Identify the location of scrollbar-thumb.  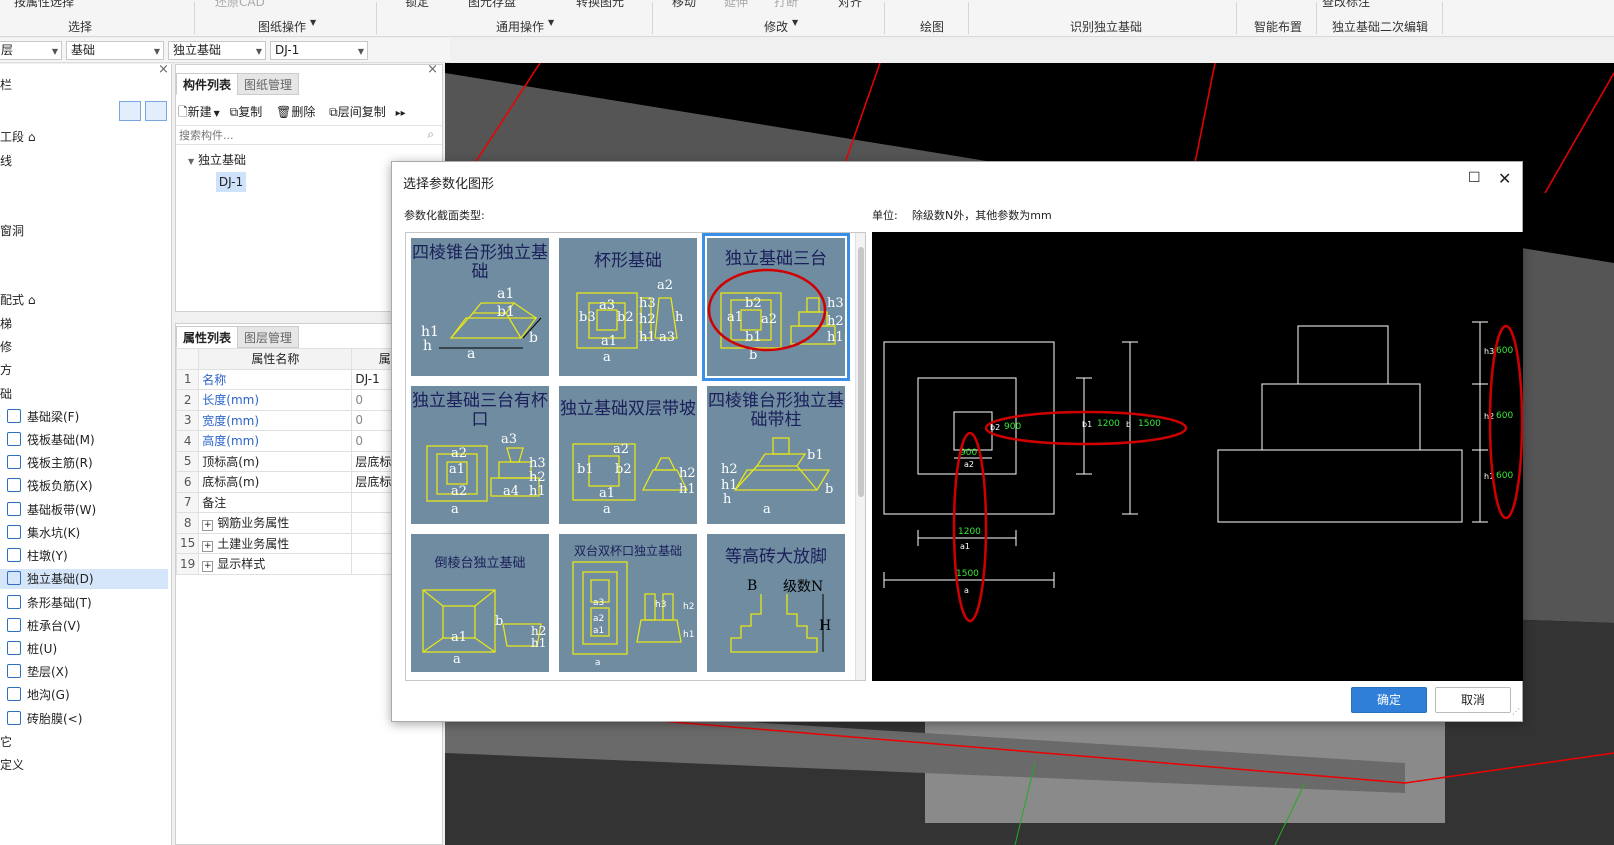
(861, 372).